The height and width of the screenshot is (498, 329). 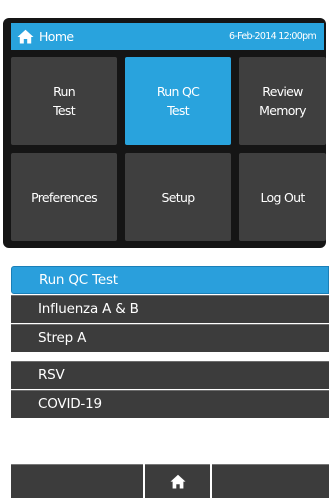 I want to click on tile-review-memory: Review Memory, so click(x=282, y=101).